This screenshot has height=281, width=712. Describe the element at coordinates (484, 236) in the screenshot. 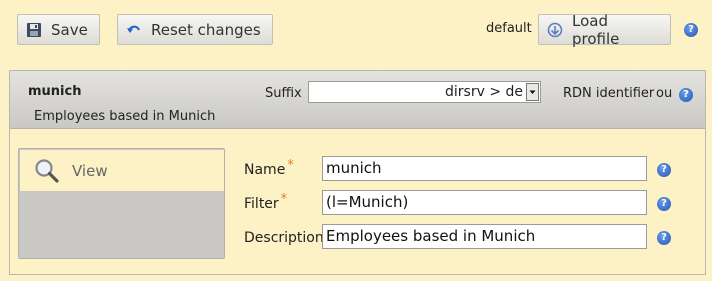

I see `description-field: Employees based in Munich` at that location.